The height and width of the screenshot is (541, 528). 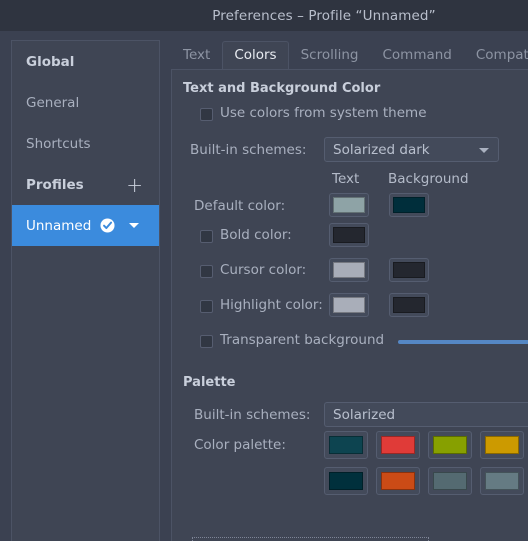 I want to click on window-titlebar: Preferences – Profile “Unnamed”, so click(x=264, y=15).